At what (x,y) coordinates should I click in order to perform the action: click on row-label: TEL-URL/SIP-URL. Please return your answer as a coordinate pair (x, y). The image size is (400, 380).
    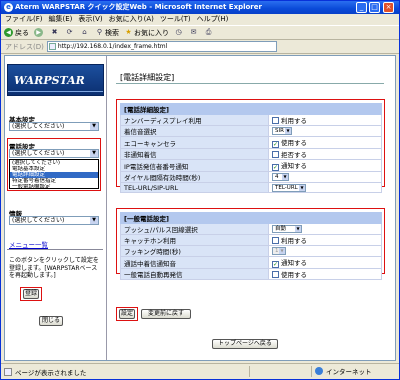
    Looking at the image, I should click on (194, 187).